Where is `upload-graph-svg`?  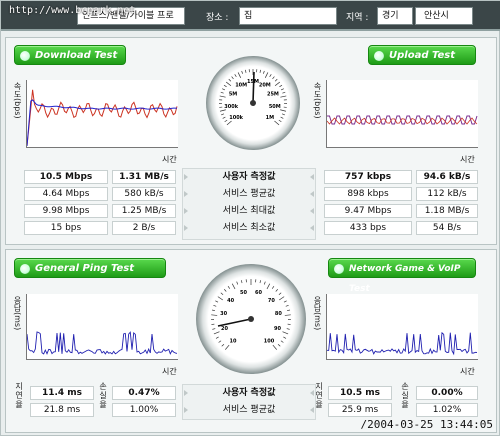
upload-graph-svg is located at coordinates (402, 120).